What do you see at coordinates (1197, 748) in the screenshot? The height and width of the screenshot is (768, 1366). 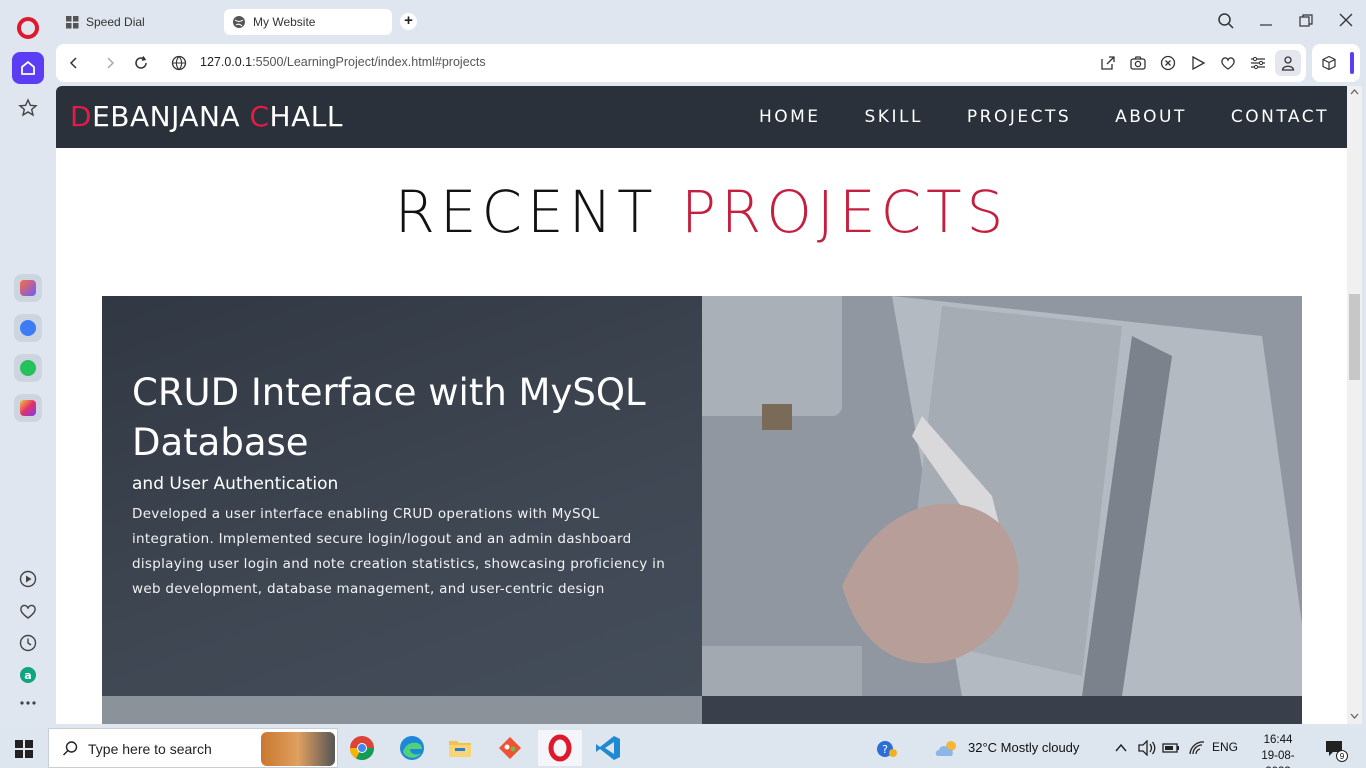 I see `wifi-icon` at bounding box center [1197, 748].